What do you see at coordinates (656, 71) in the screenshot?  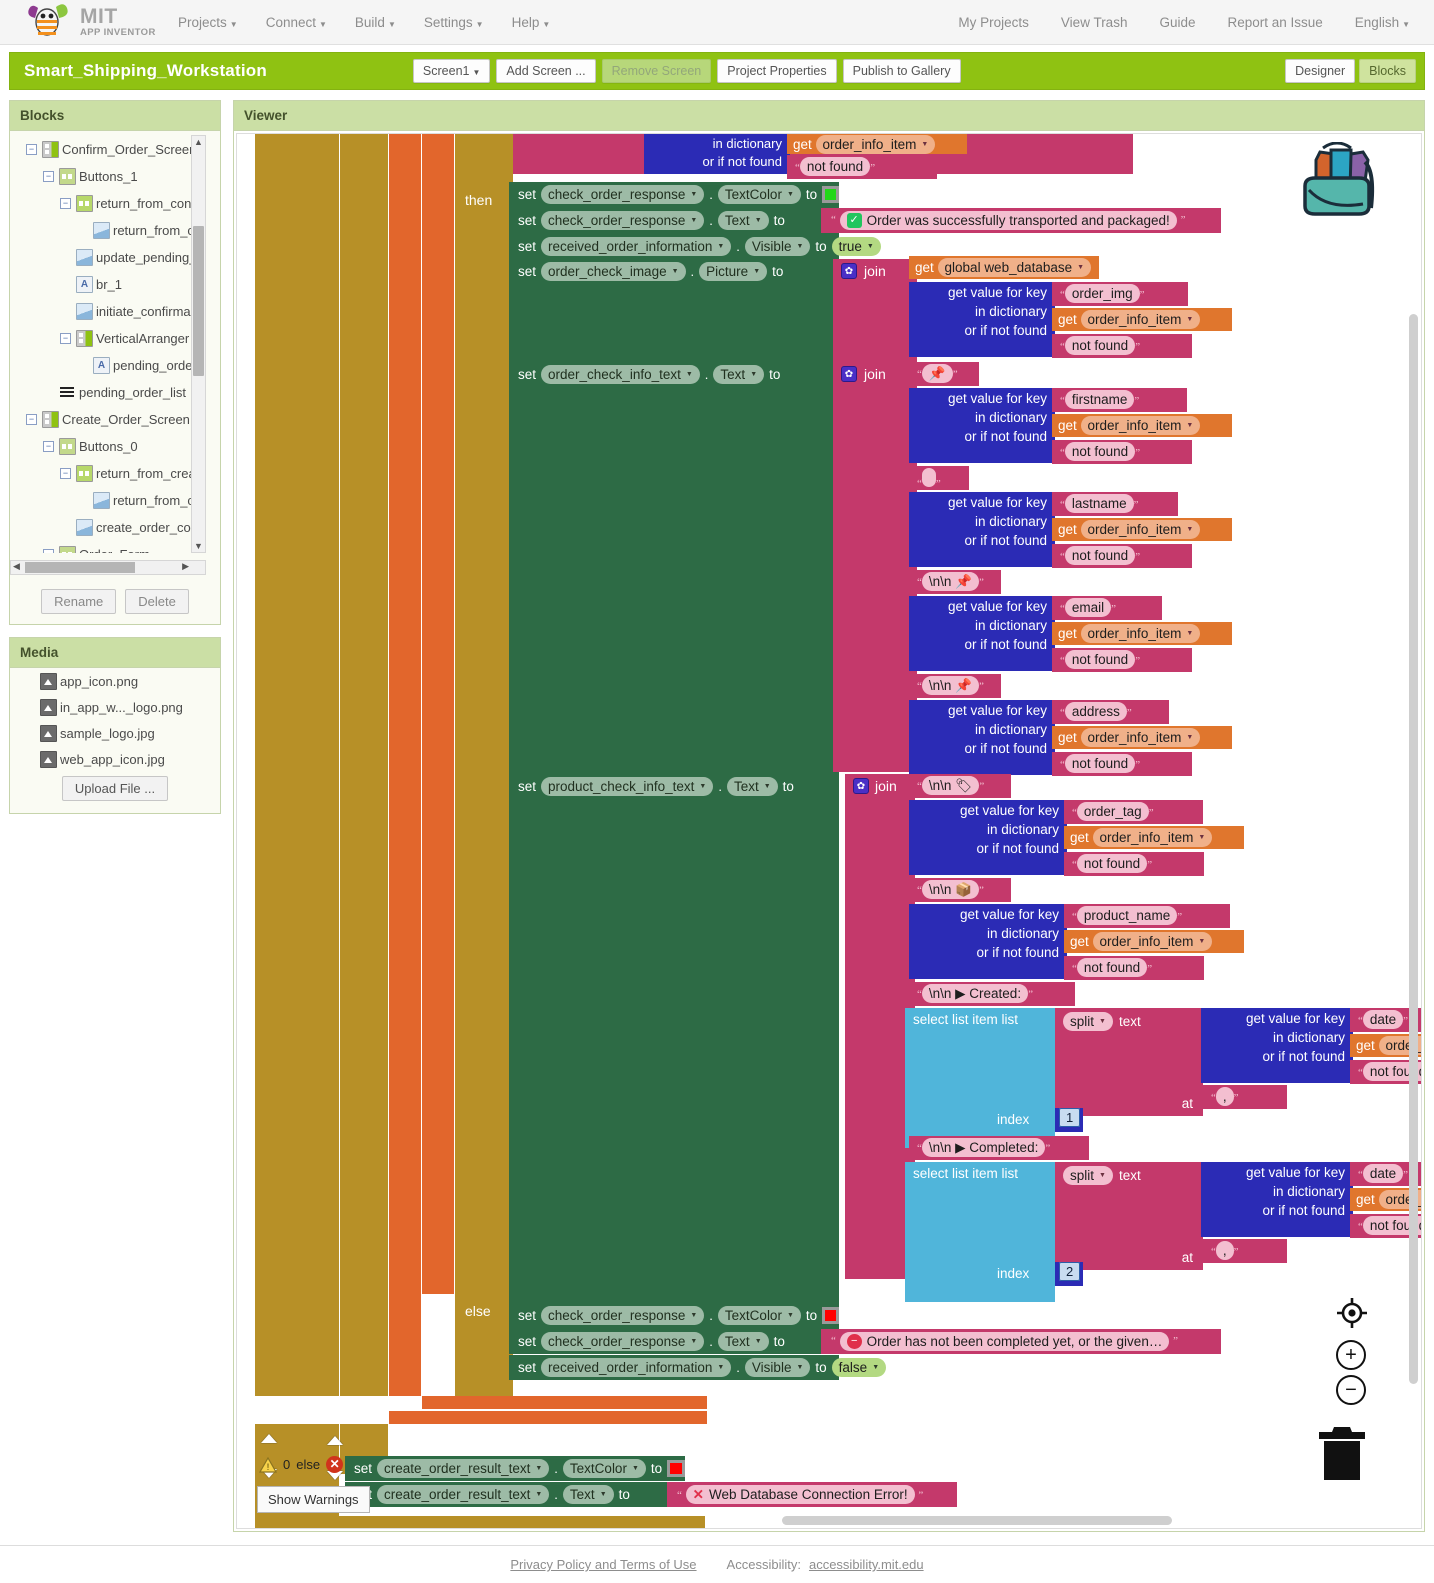 I see `remove-screen-button: Remove Screen` at bounding box center [656, 71].